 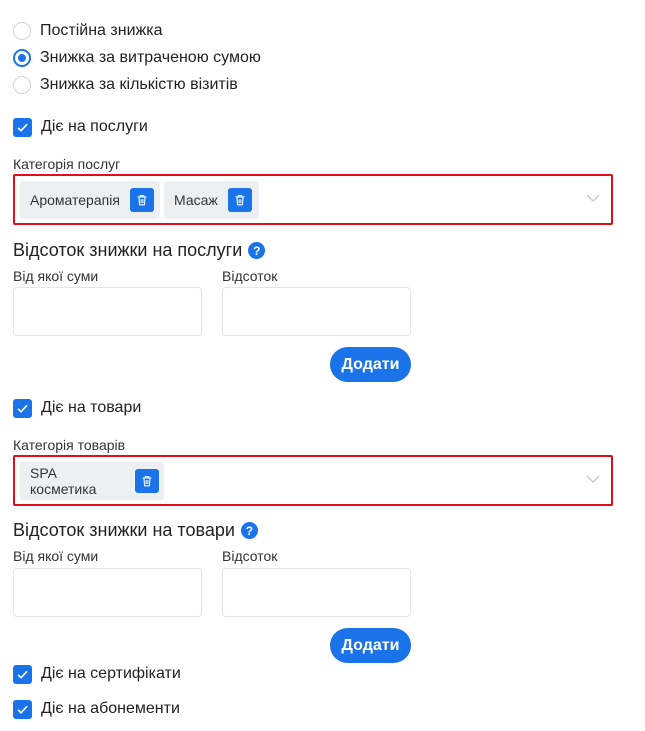 What do you see at coordinates (313, 480) in the screenshot?
I see `goods-category-select: SPA косметика` at bounding box center [313, 480].